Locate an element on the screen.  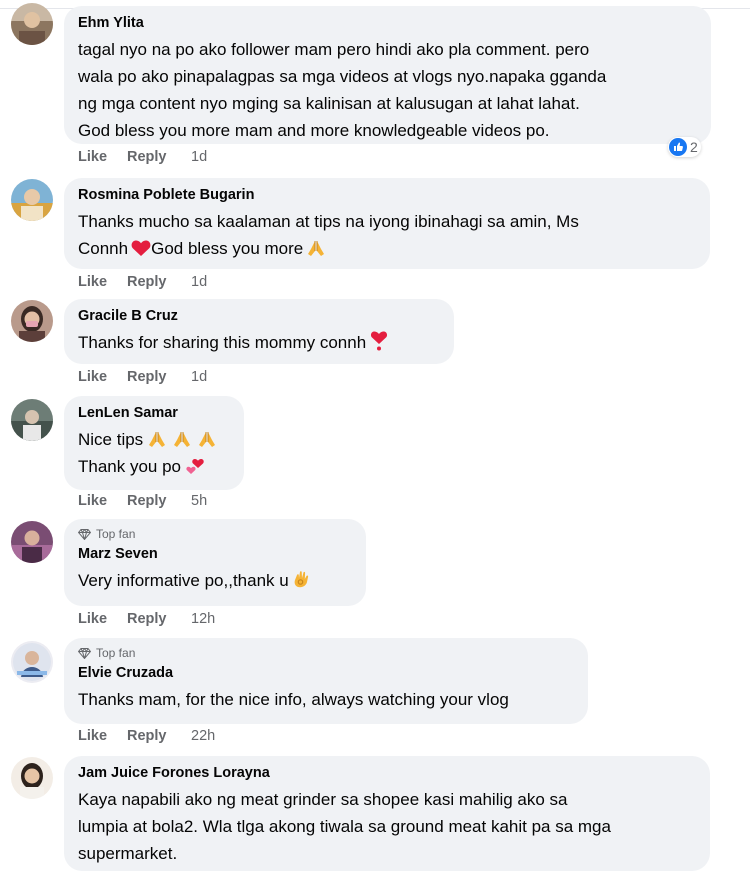
reaction-count: 2 is located at coordinates (684, 147).